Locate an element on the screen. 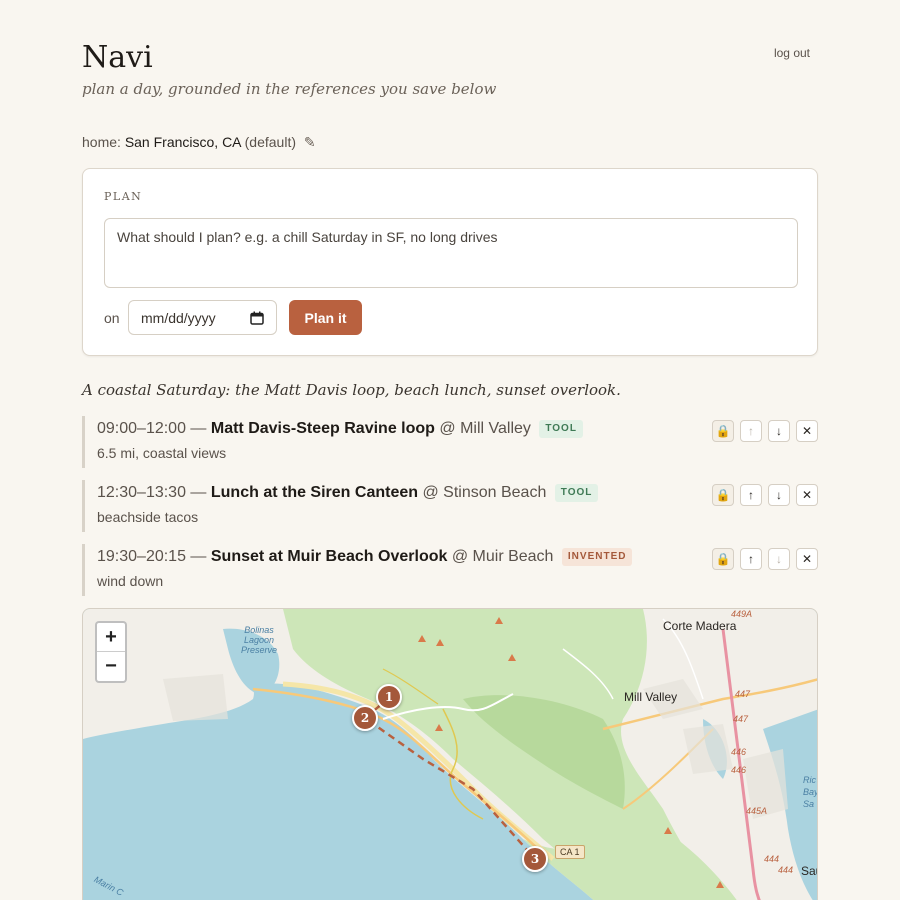 The width and height of the screenshot is (900, 900). urban is located at coordinates (195, 697).